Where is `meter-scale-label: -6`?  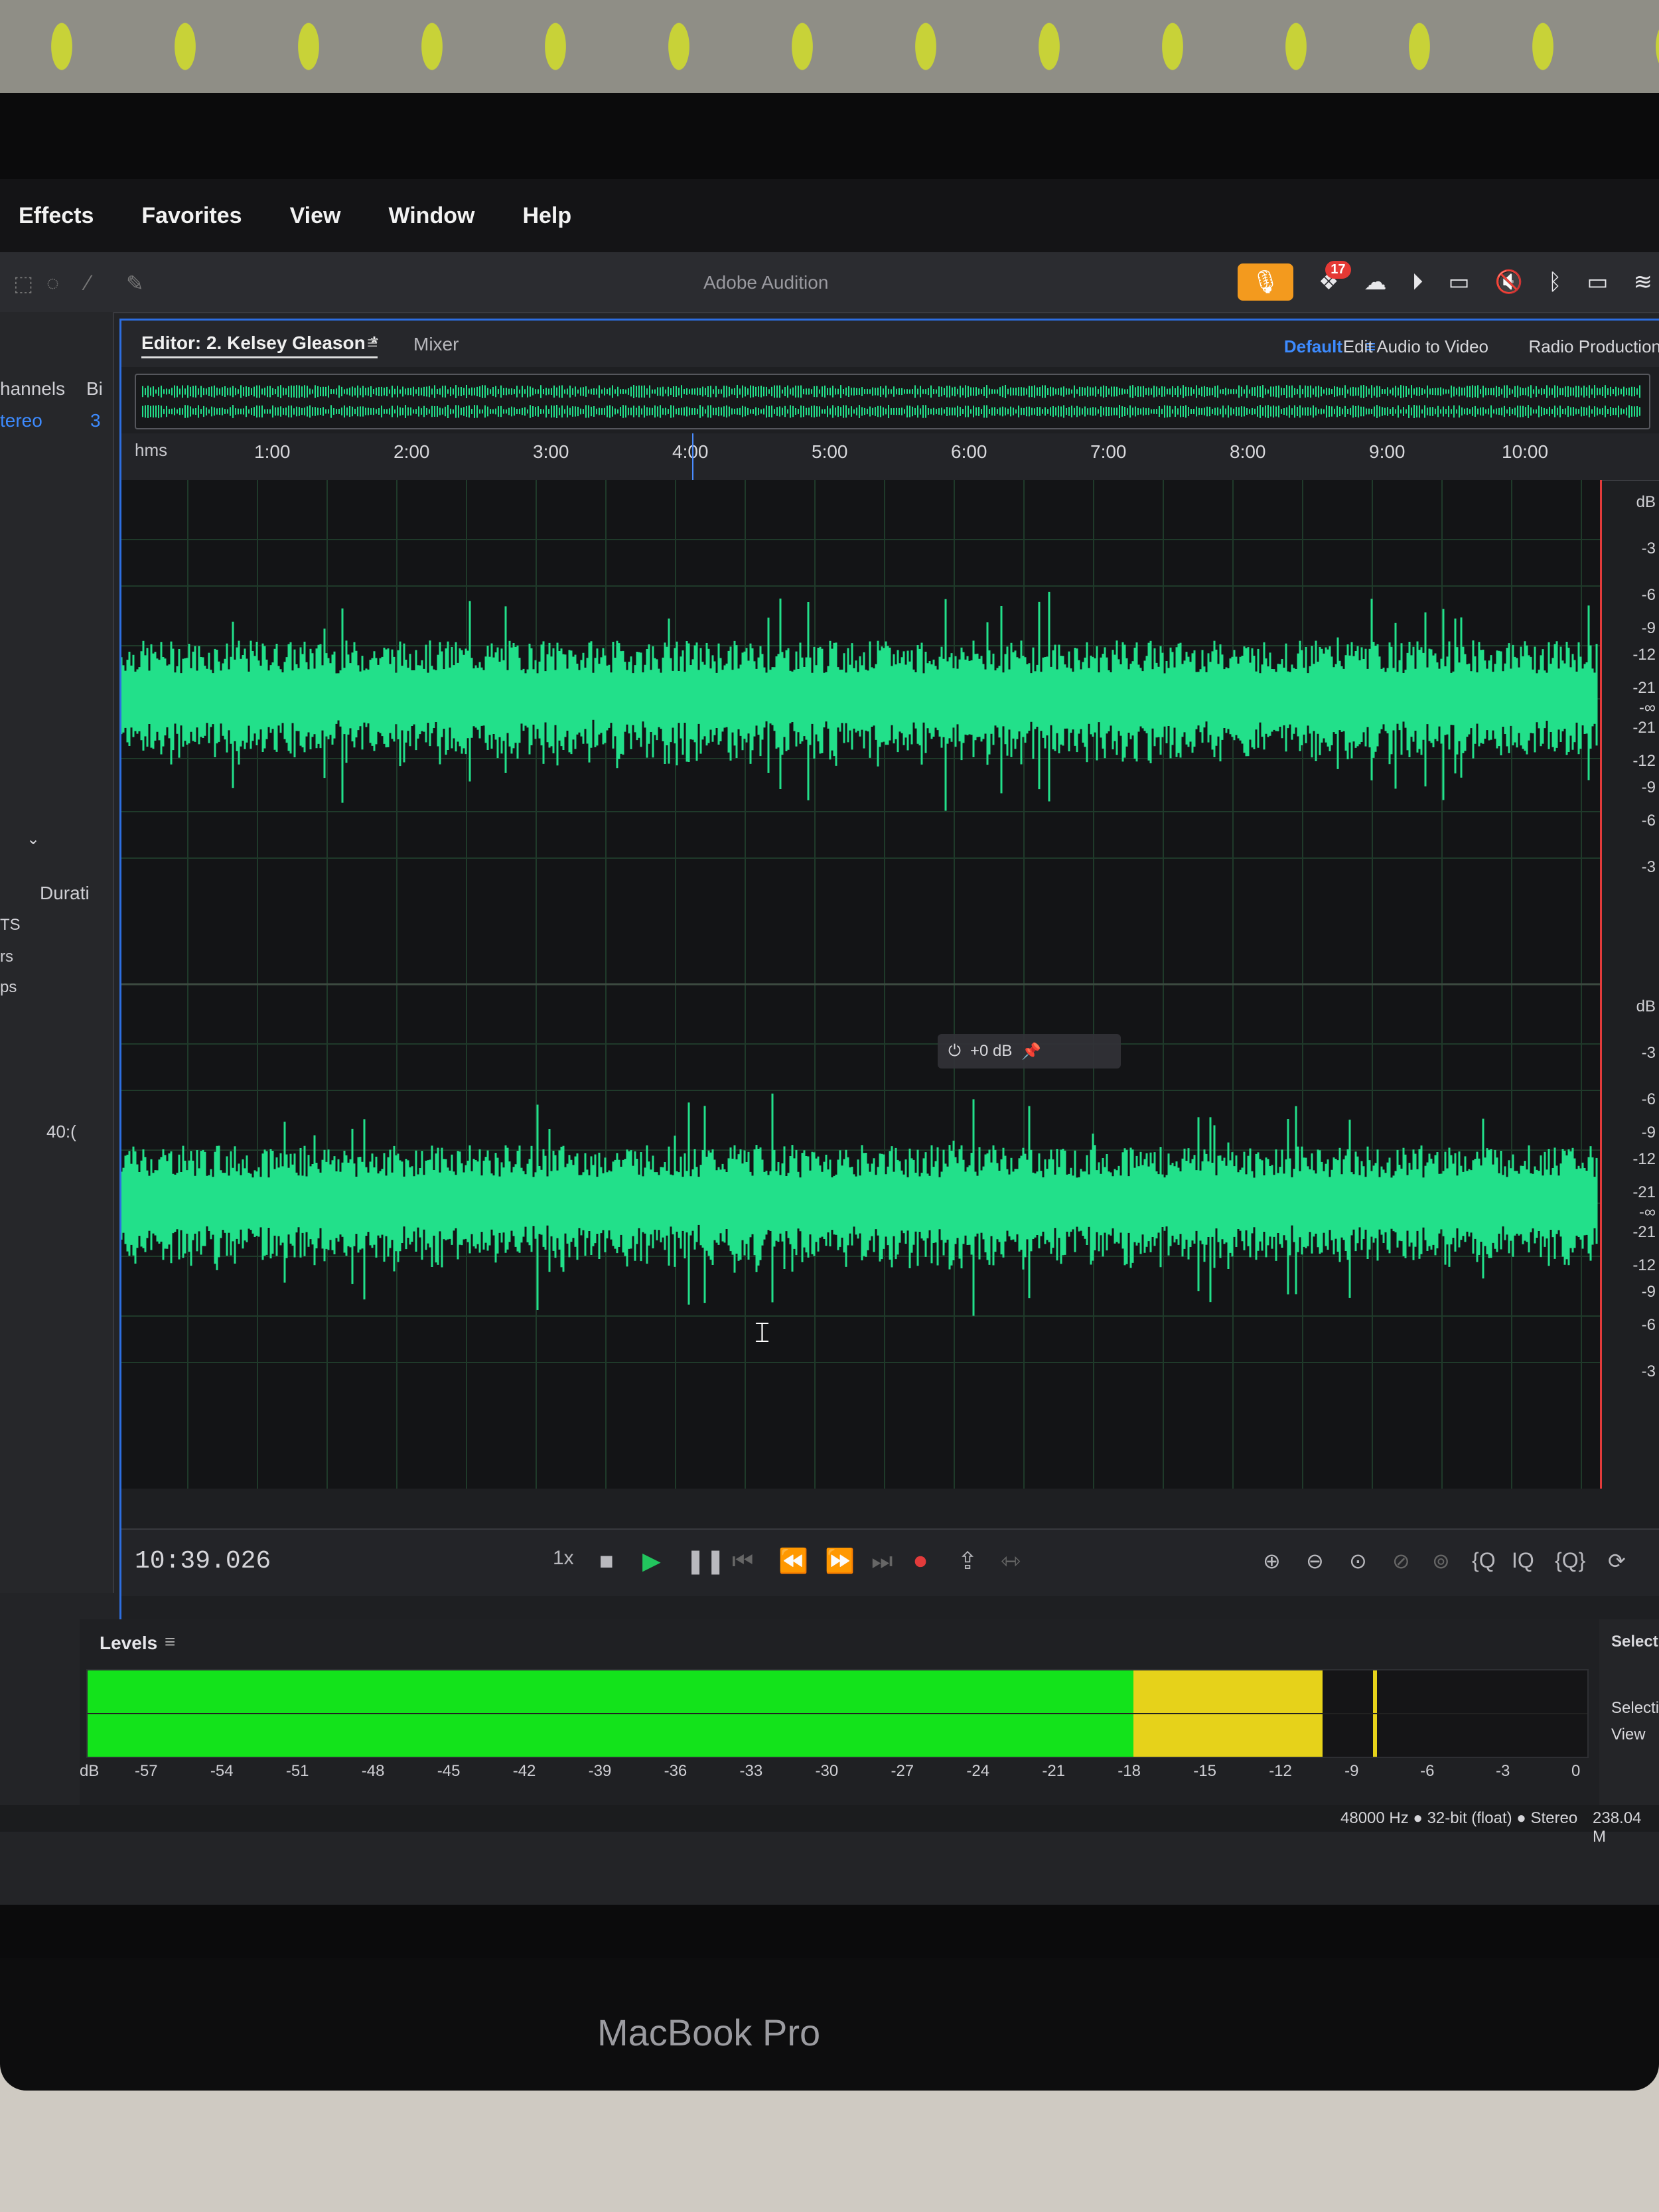
meter-scale-label: -6 is located at coordinates (1427, 1771).